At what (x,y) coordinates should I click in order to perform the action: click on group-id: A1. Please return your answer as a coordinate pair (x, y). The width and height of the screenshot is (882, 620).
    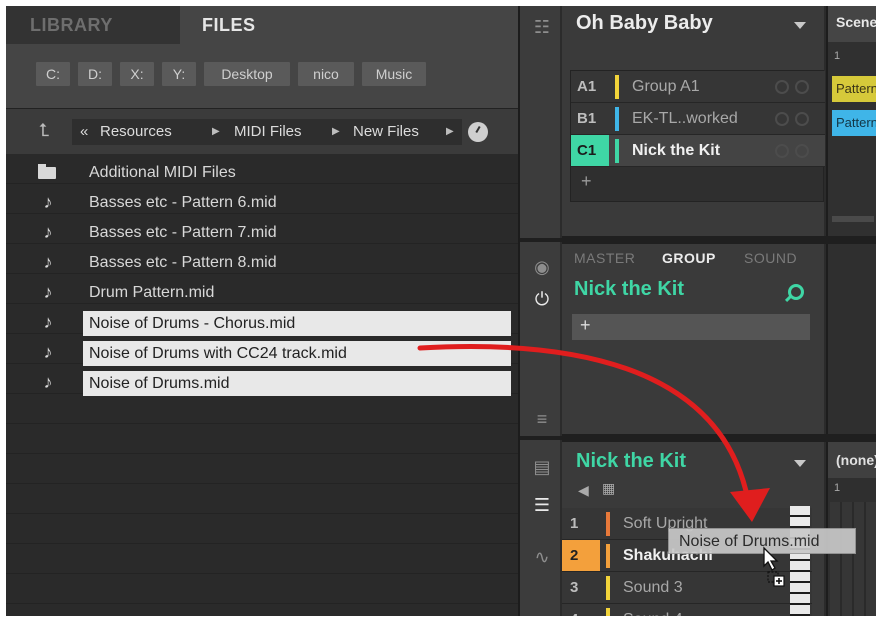
    Looking at the image, I should click on (587, 86).